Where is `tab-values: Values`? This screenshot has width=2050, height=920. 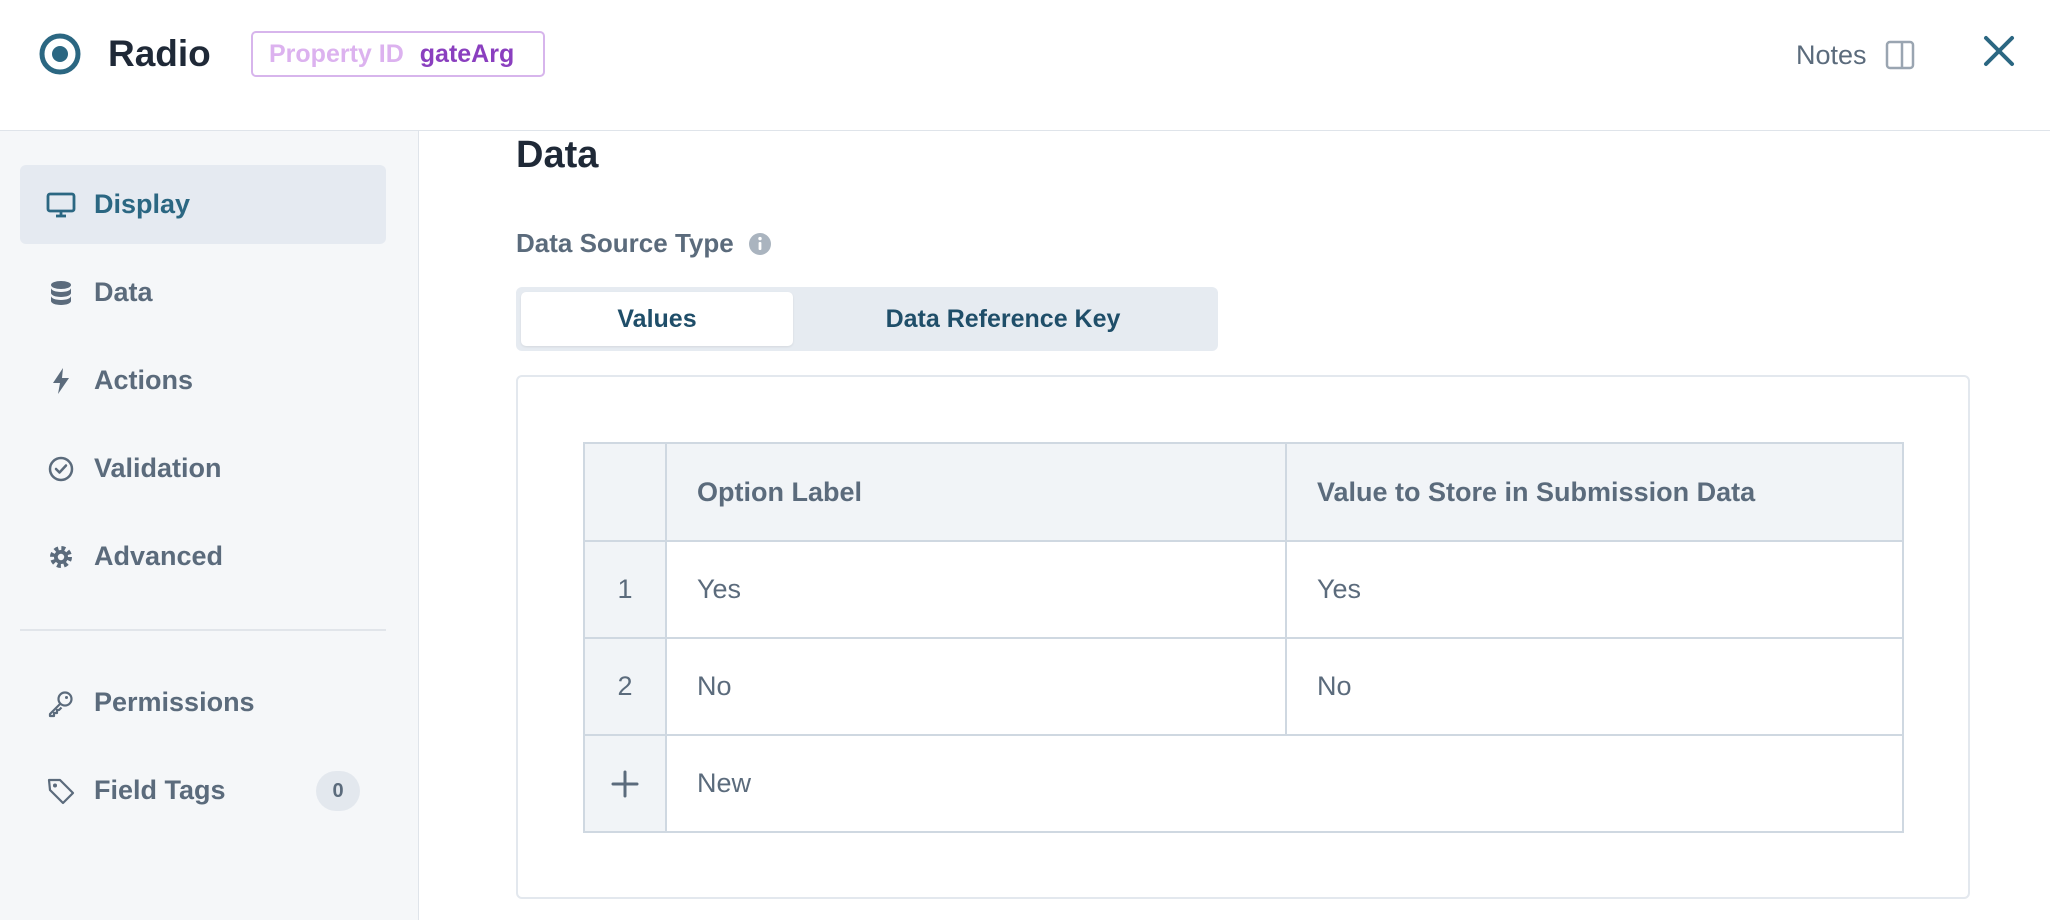
tab-values: Values is located at coordinates (657, 319).